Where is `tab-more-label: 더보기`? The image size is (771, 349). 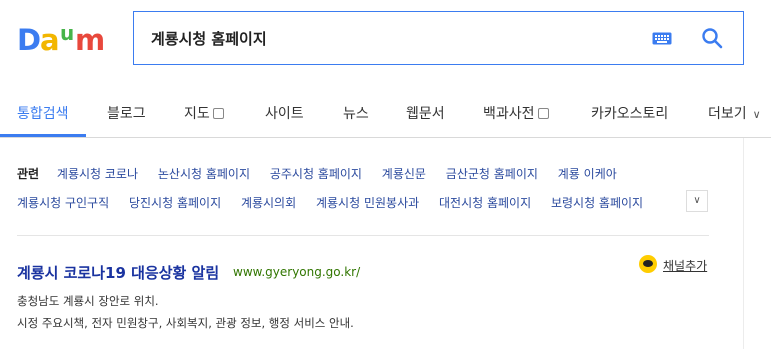
tab-more-label: 더보기 is located at coordinates (727, 114).